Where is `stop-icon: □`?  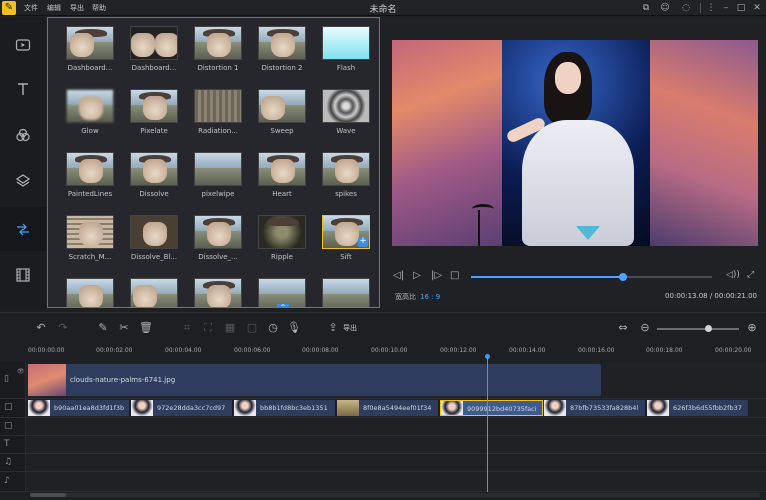 stop-icon: □ is located at coordinates (454, 275).